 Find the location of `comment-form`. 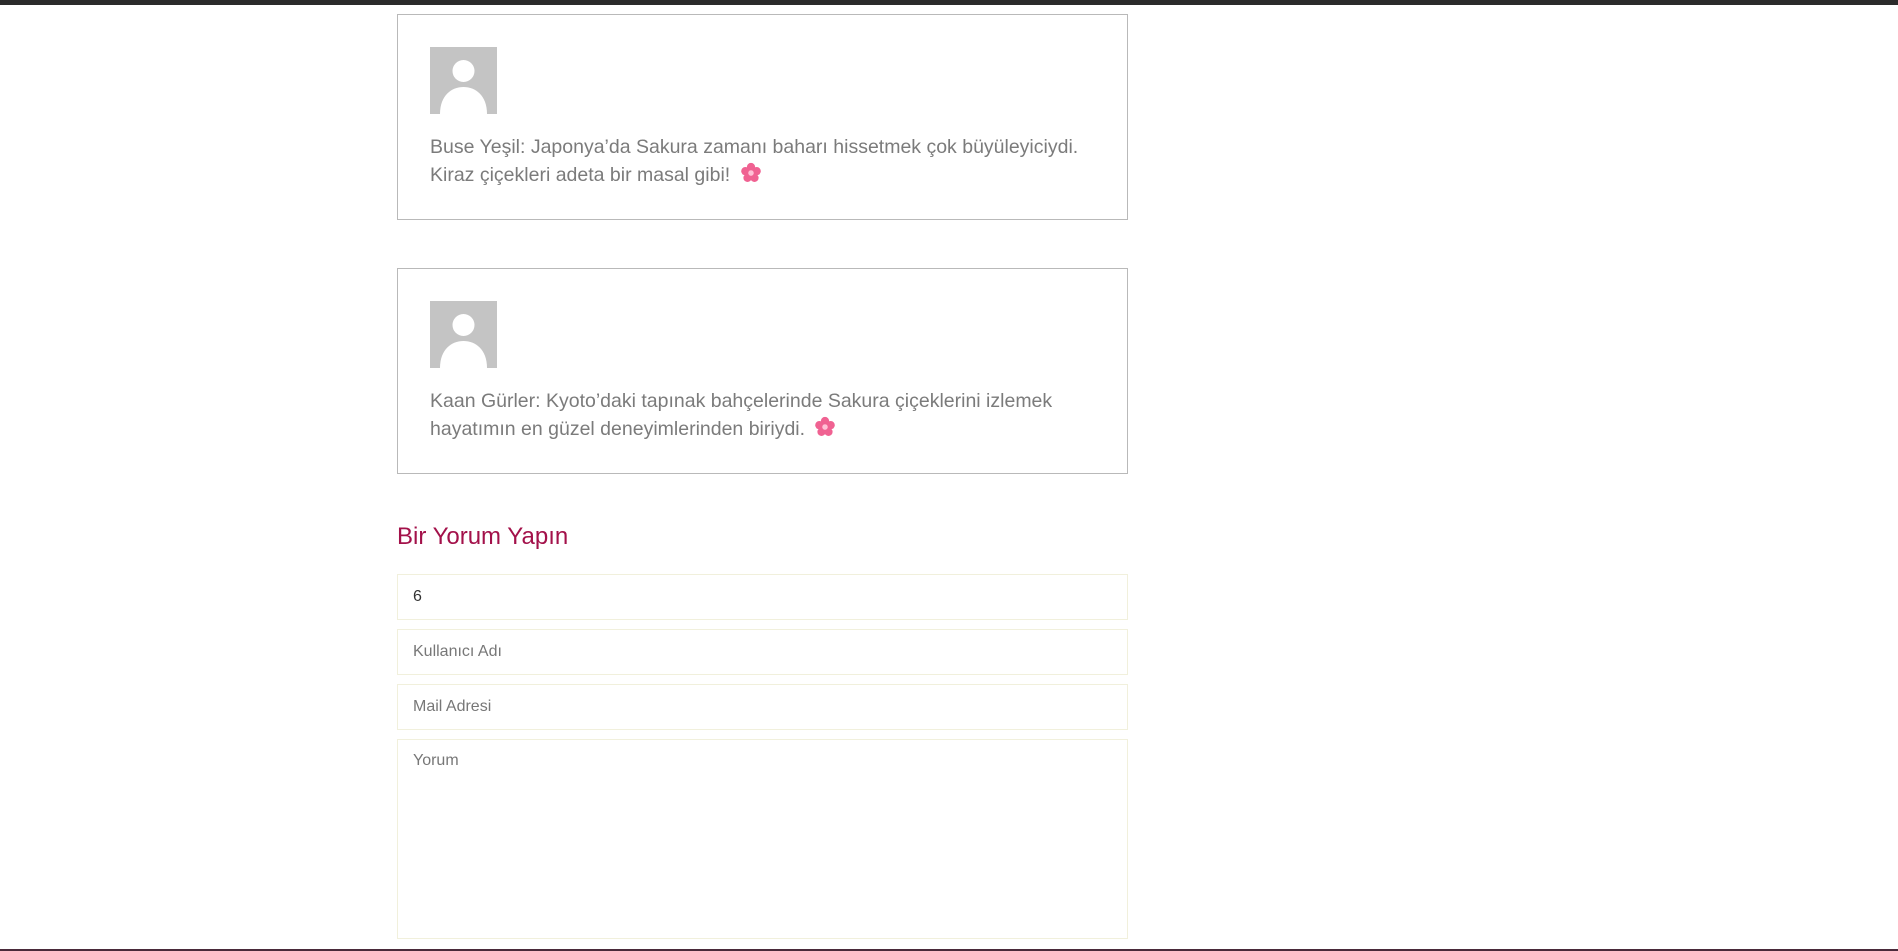

comment-form is located at coordinates (762, 756).